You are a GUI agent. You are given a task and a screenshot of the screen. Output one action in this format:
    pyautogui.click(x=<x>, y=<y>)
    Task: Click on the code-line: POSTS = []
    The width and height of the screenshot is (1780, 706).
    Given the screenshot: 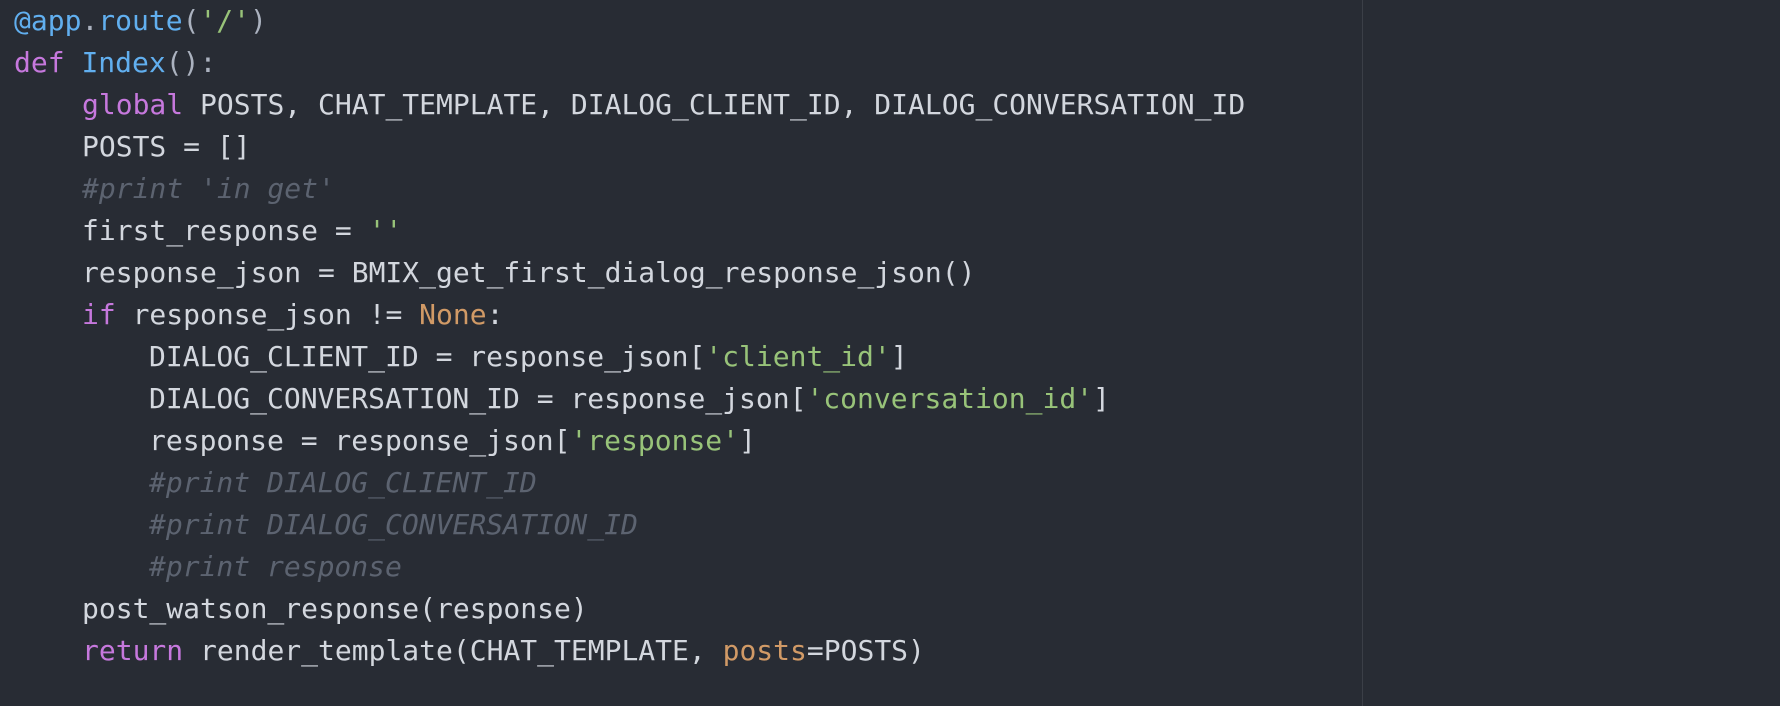 What is the action you would take?
    pyautogui.click(x=629, y=147)
    